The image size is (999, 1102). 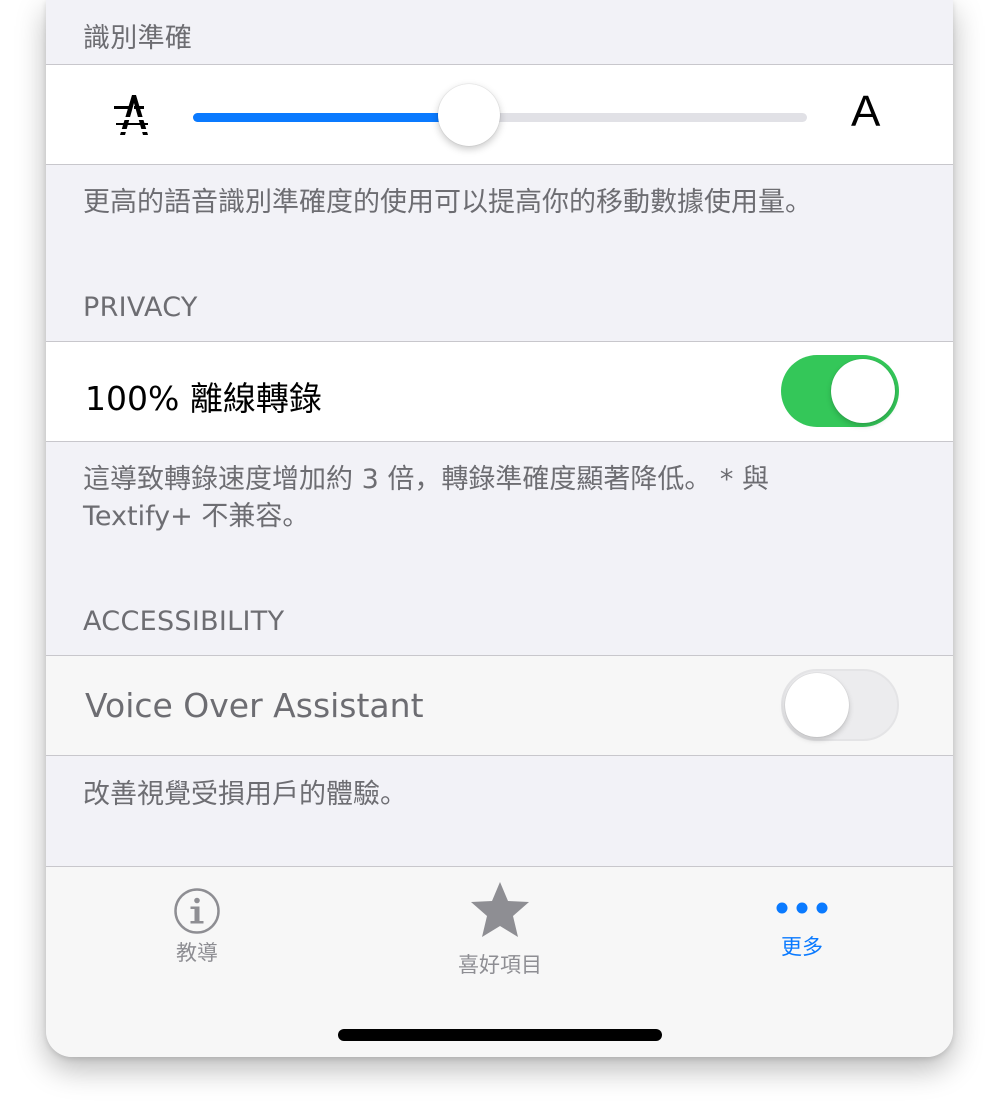 I want to click on privacy-section-header: PRIVACY, so click(x=140, y=307).